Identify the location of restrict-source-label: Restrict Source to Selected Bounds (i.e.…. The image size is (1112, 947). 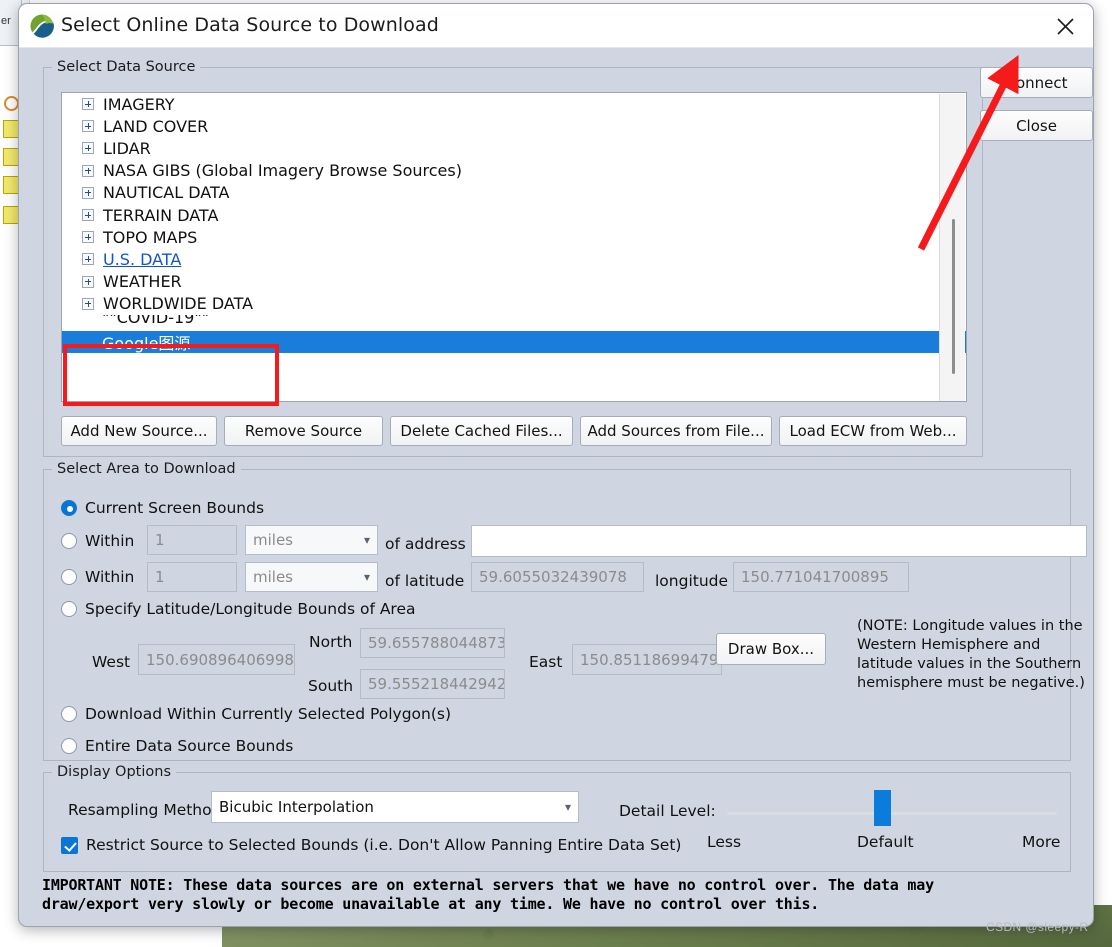
(384, 845).